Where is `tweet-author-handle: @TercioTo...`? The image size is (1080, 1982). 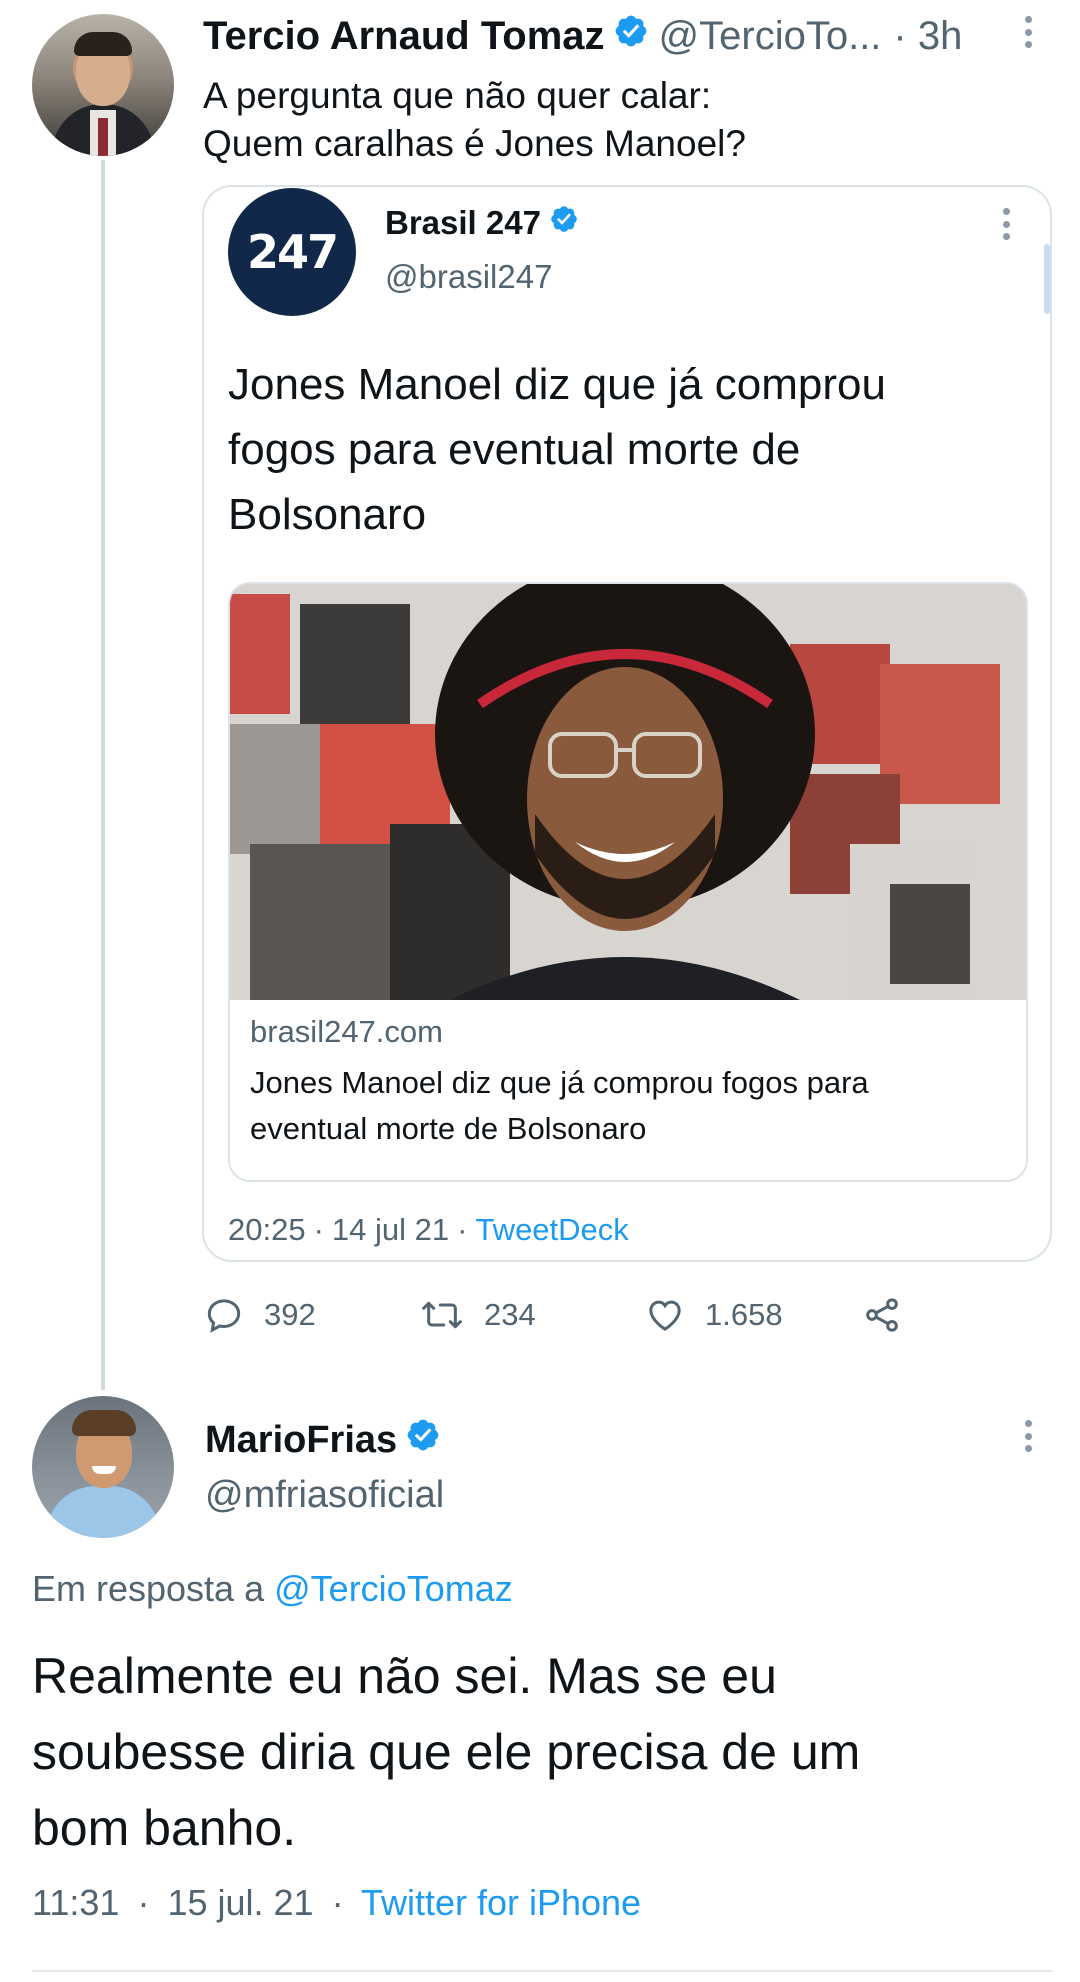 tweet-author-handle: @TercioTo... is located at coordinates (770, 36).